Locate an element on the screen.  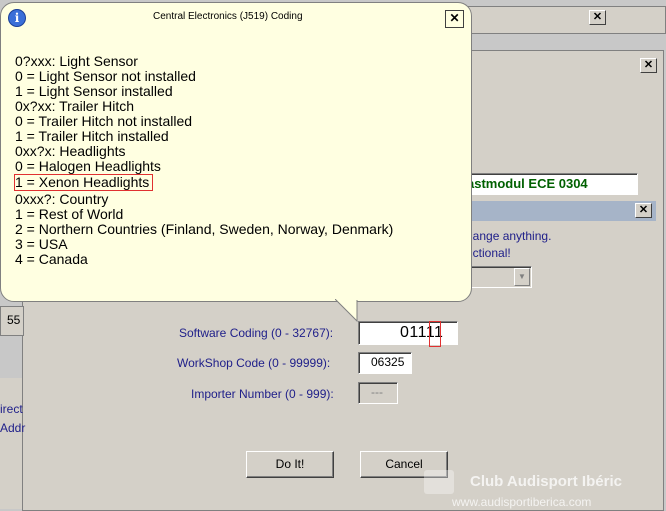
importer-number-input: --- is located at coordinates (378, 393).